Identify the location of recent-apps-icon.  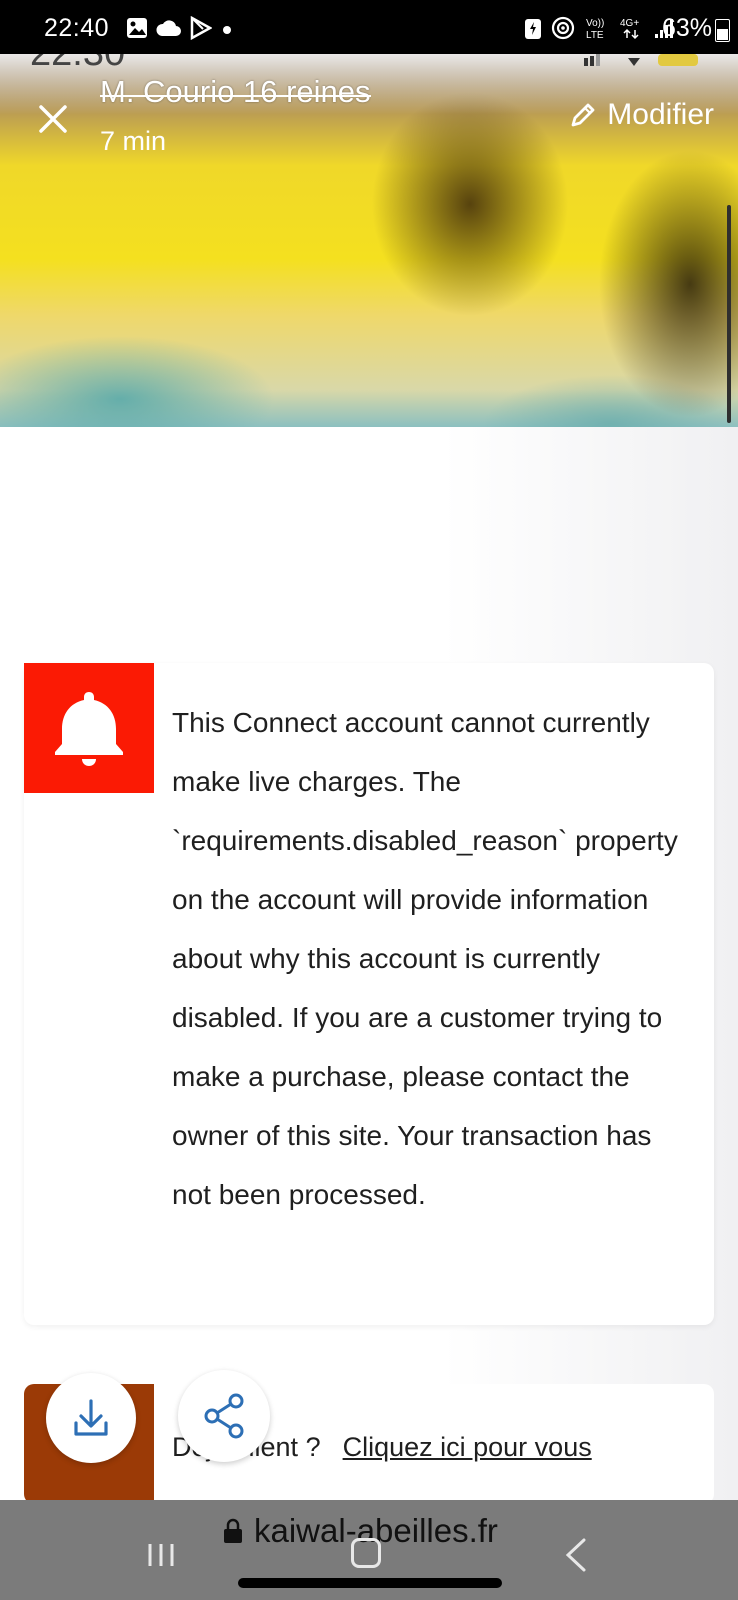
(161, 1555).